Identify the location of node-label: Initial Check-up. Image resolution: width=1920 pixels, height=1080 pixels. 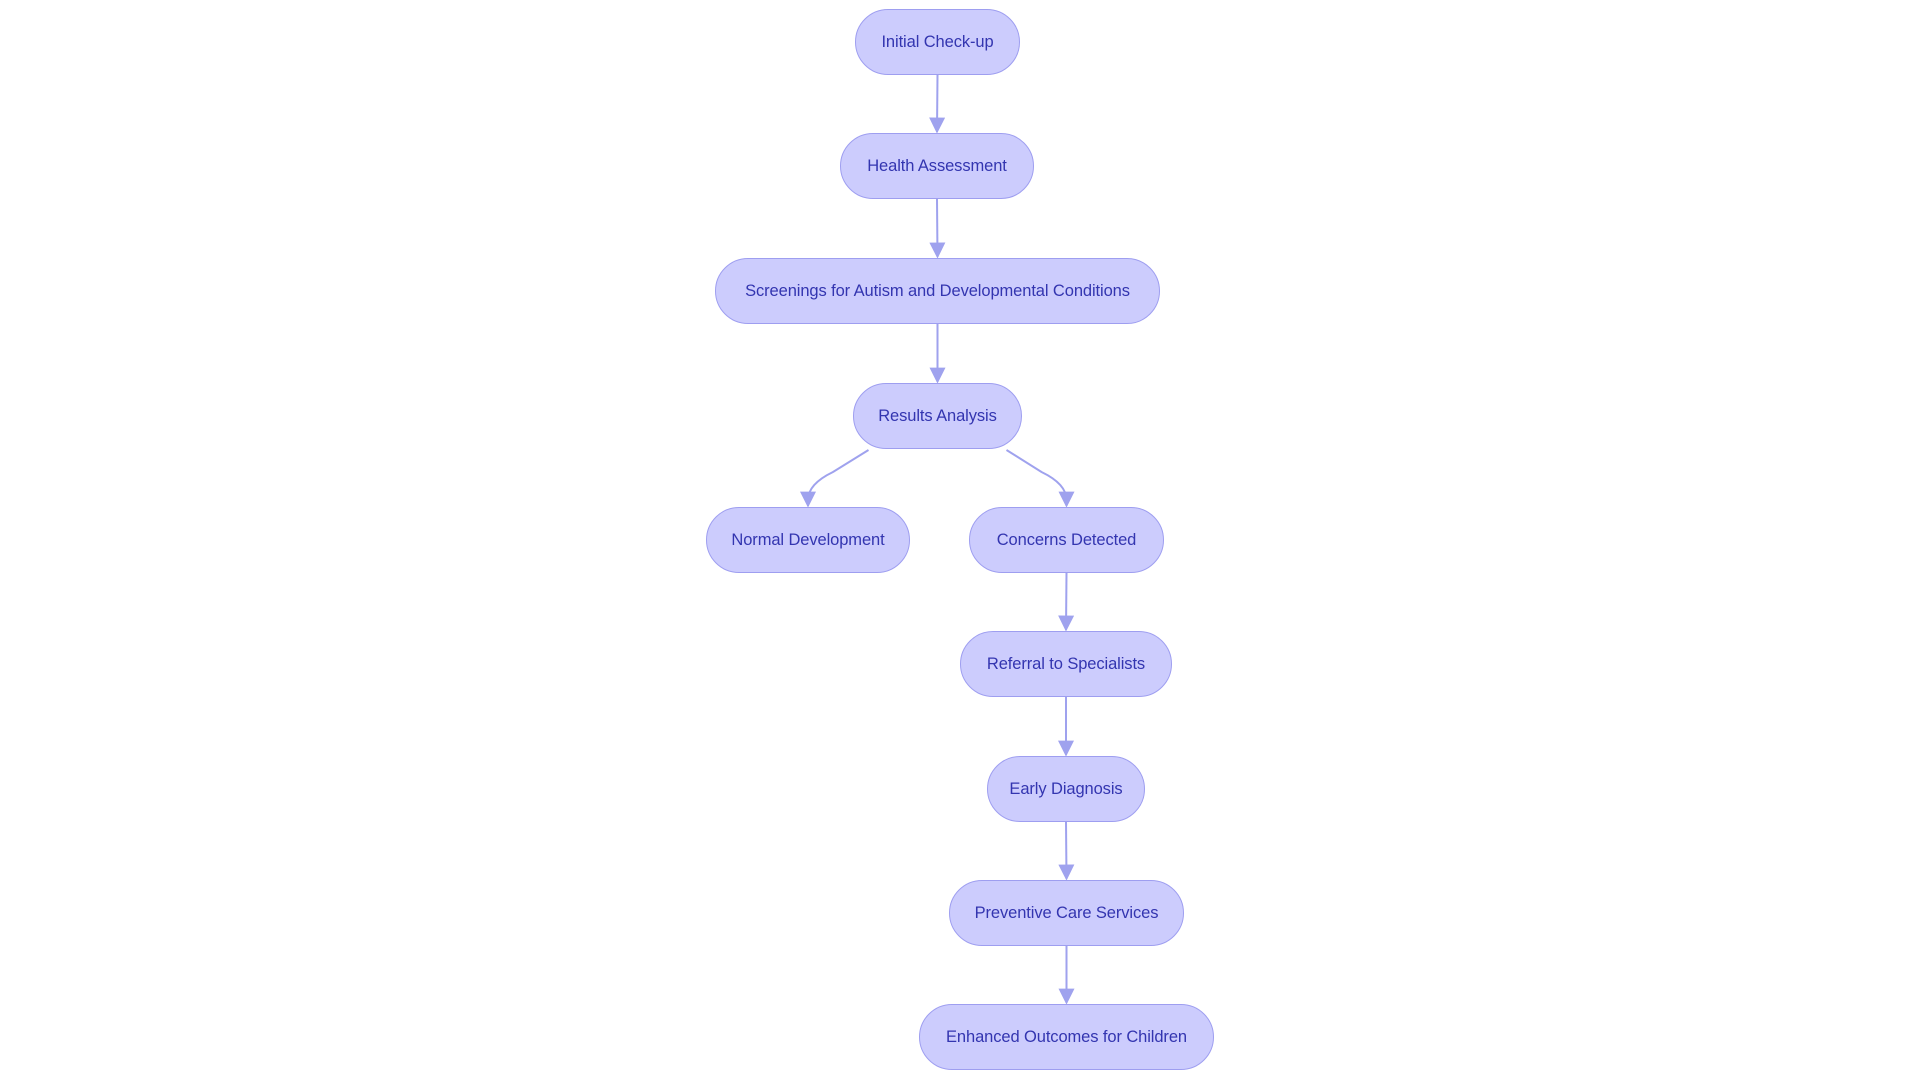
(937, 41).